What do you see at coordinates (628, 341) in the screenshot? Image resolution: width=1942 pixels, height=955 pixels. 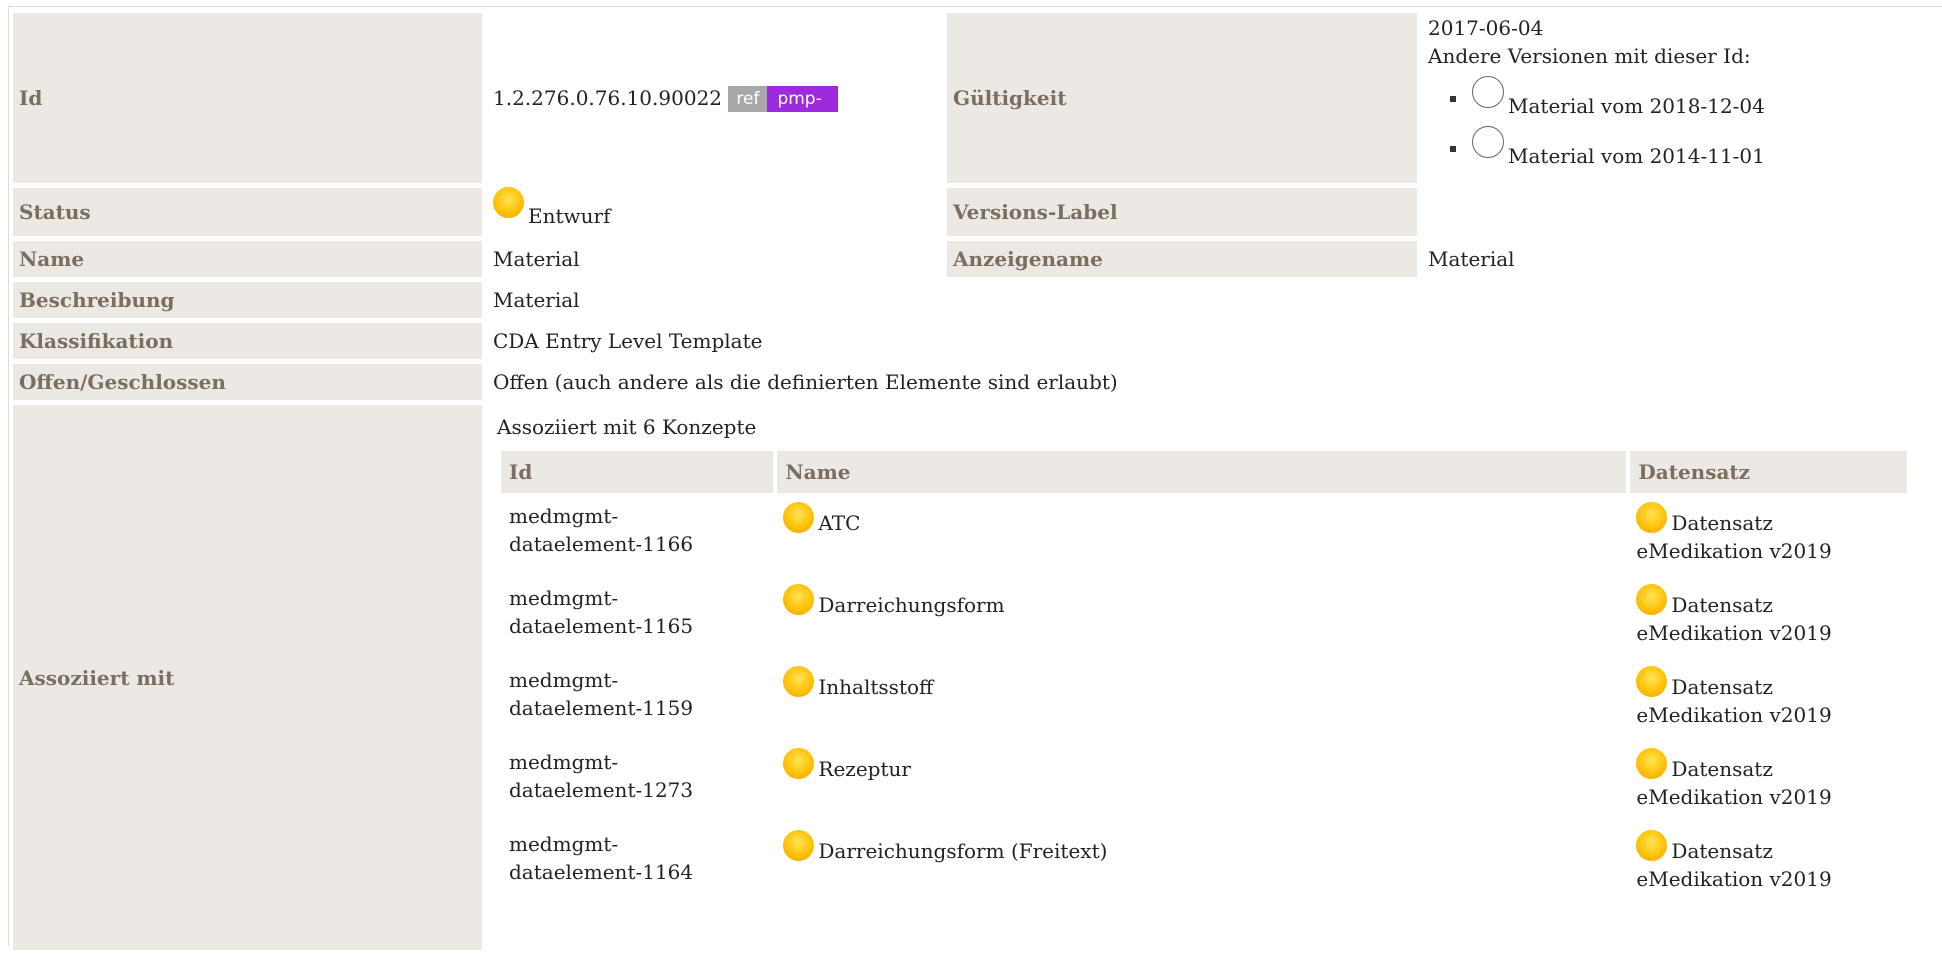 I see `klassifikation-value: CDA Entry Level Template` at bounding box center [628, 341].